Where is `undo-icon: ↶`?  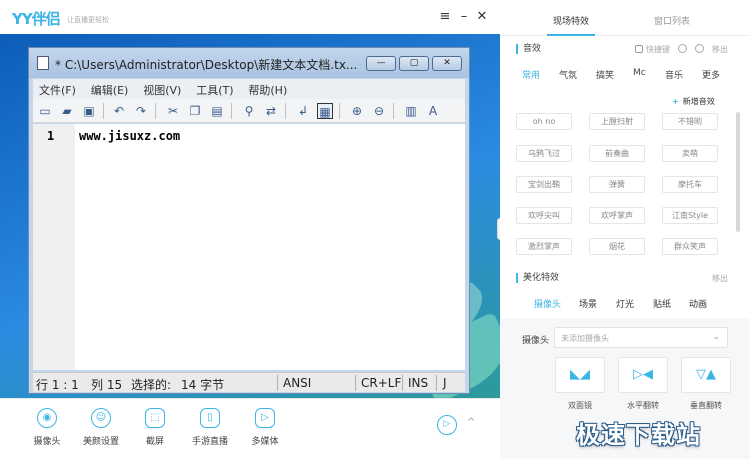
undo-icon: ↶ is located at coordinates (119, 111).